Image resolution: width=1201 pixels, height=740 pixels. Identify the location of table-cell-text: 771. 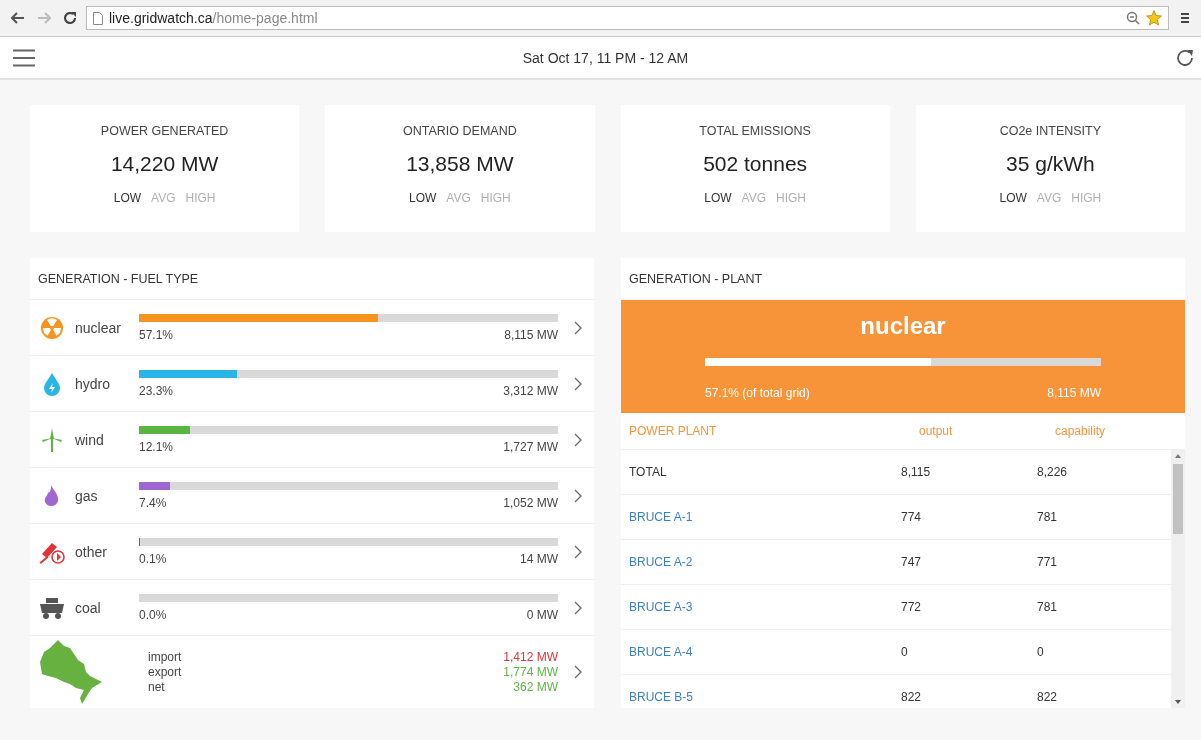
(1048, 562).